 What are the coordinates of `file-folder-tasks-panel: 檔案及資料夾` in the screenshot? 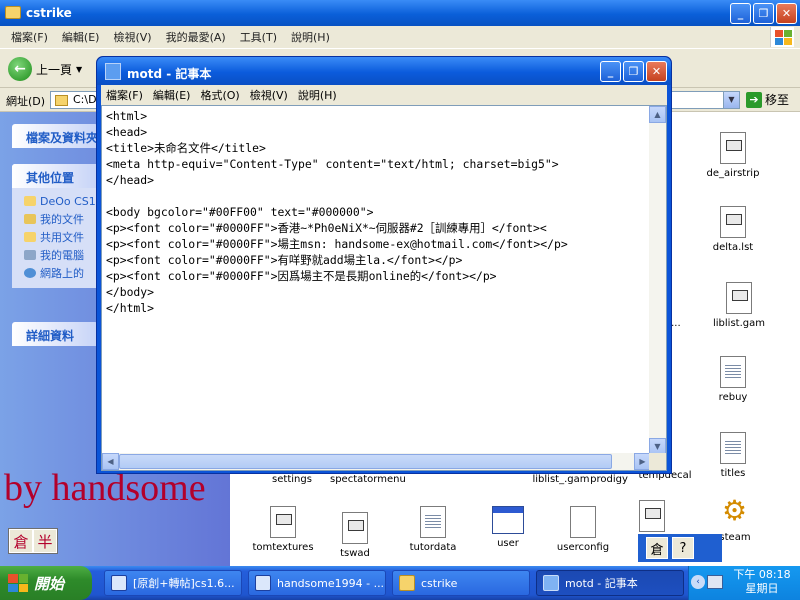 It's located at (55, 136).